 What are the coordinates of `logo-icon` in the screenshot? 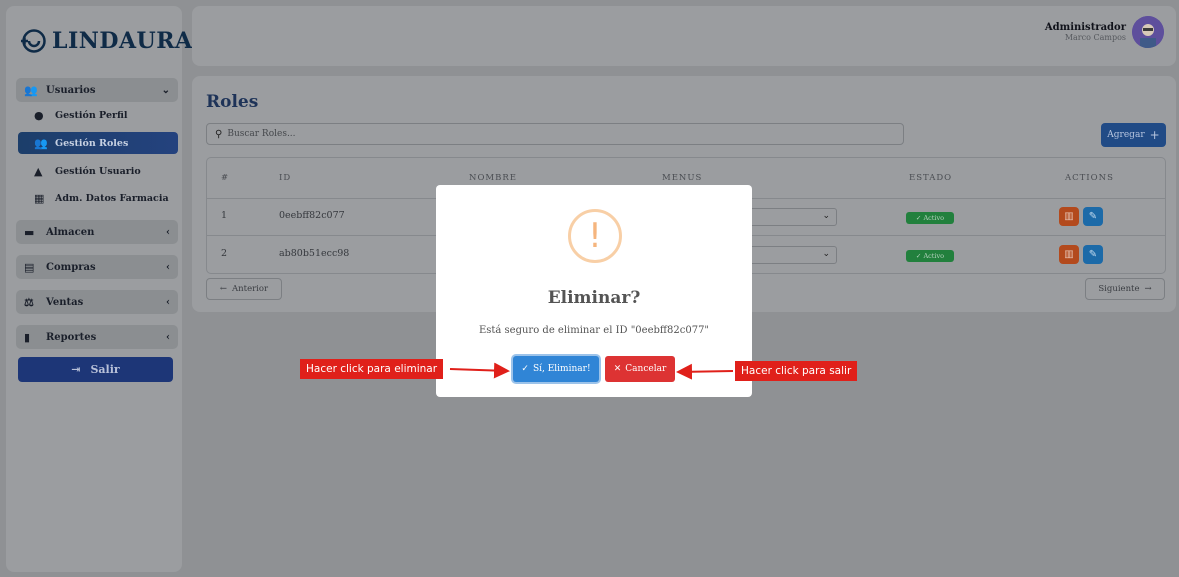 It's located at (33, 41).